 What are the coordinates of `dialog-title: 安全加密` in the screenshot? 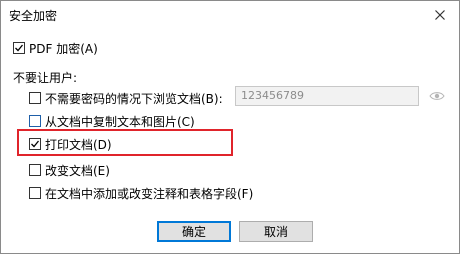 It's located at (33, 16).